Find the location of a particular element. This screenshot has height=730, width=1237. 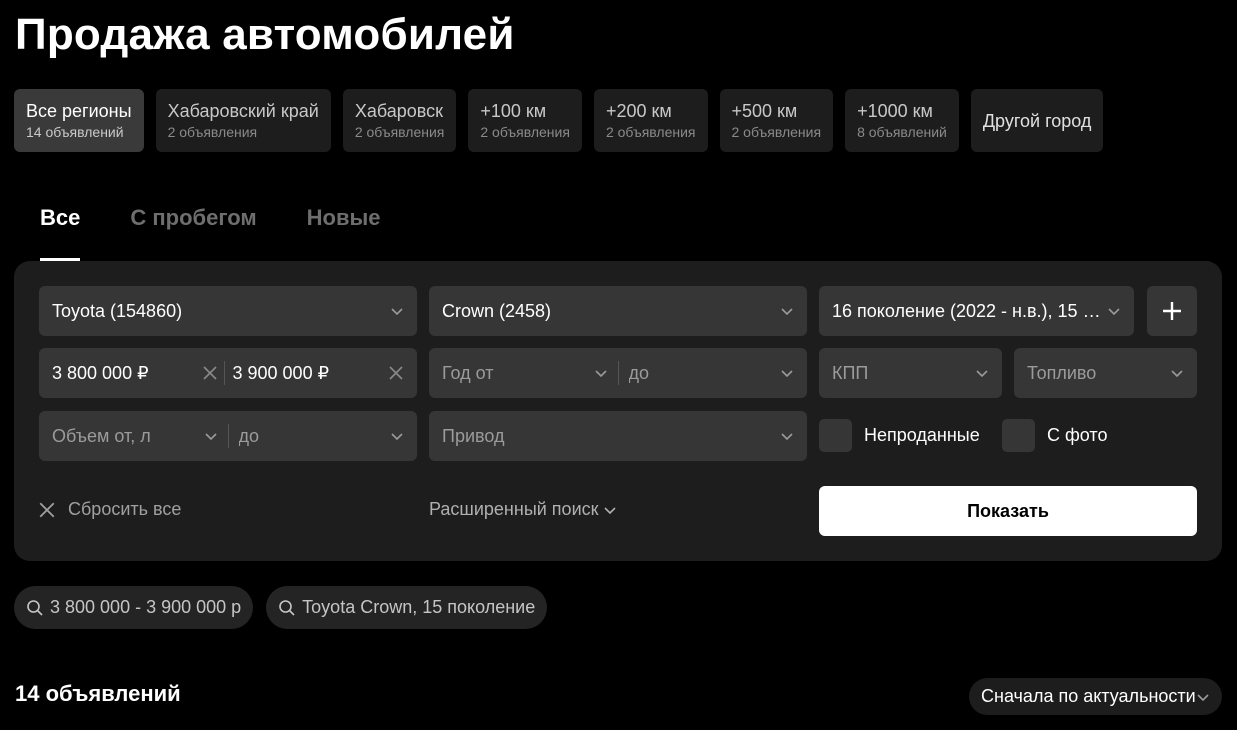

drive-placeholder: Привод is located at coordinates (473, 435).